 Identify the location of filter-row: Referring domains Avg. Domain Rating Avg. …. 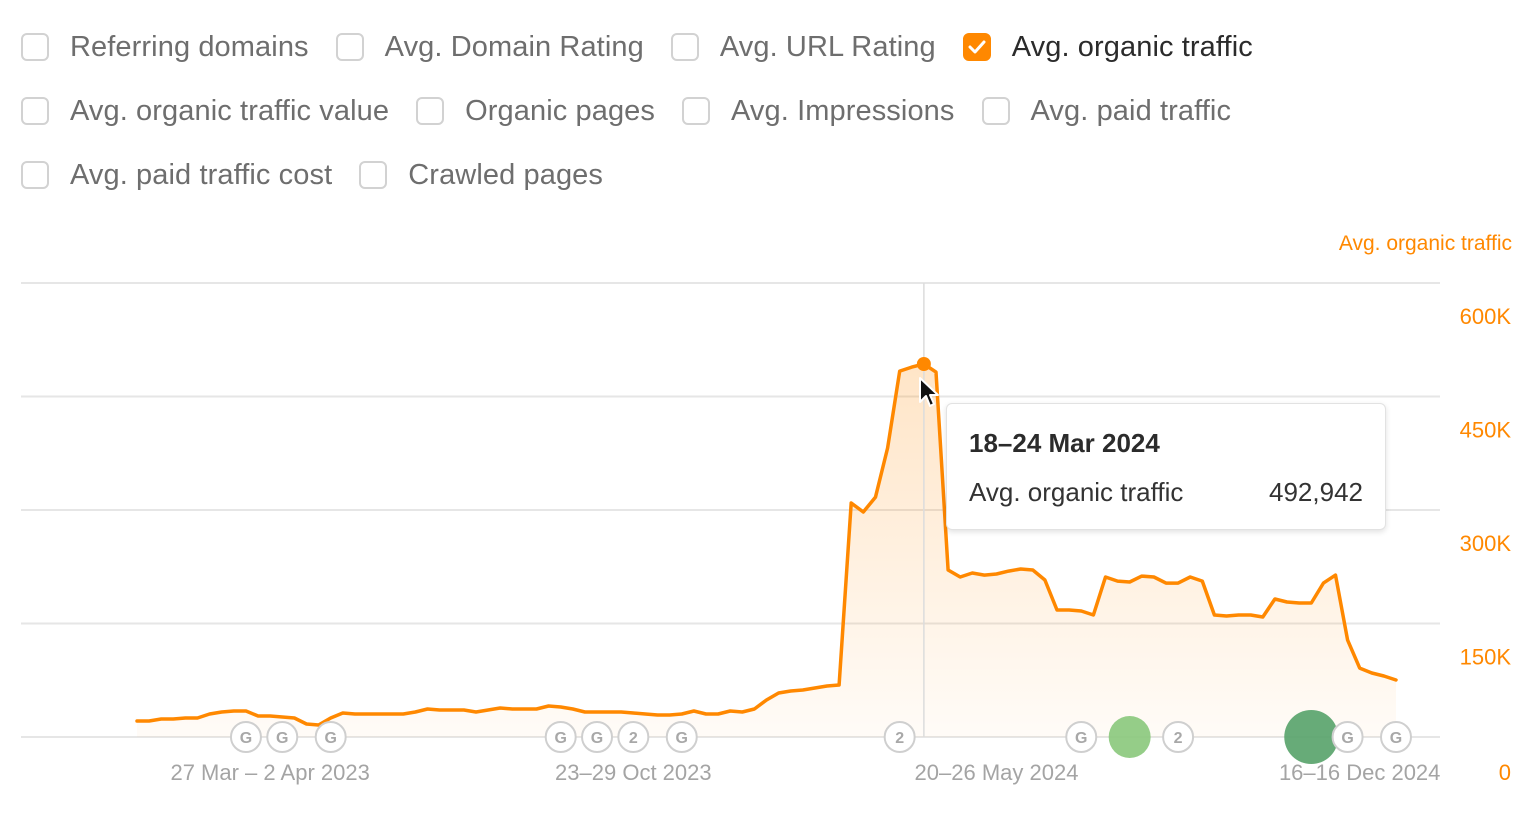
(681, 47).